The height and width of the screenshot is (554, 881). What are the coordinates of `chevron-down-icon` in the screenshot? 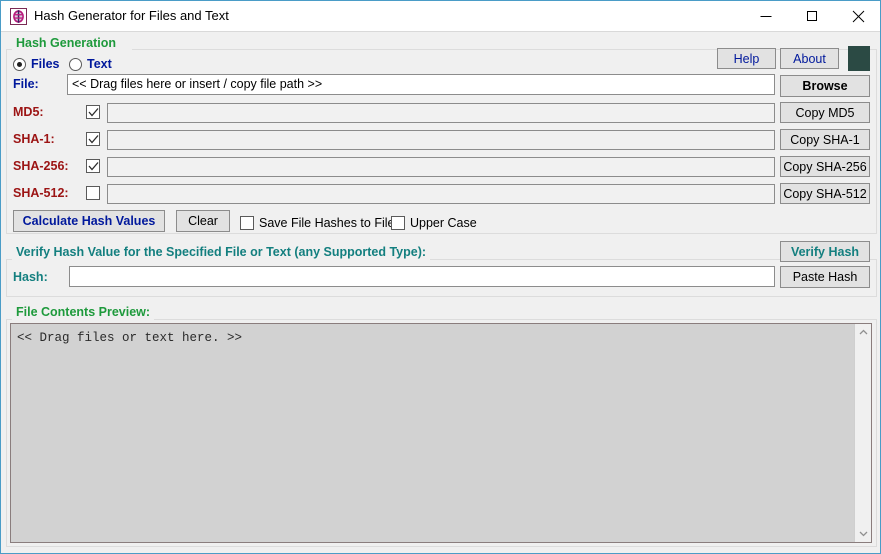 It's located at (863, 533).